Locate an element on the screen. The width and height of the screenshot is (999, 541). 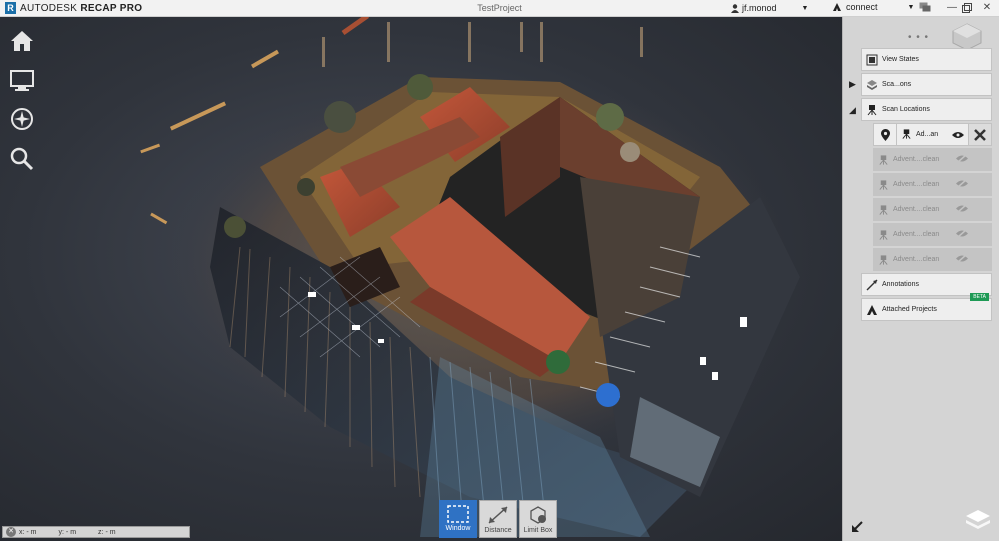
home-icon is located at coordinates (22, 41).